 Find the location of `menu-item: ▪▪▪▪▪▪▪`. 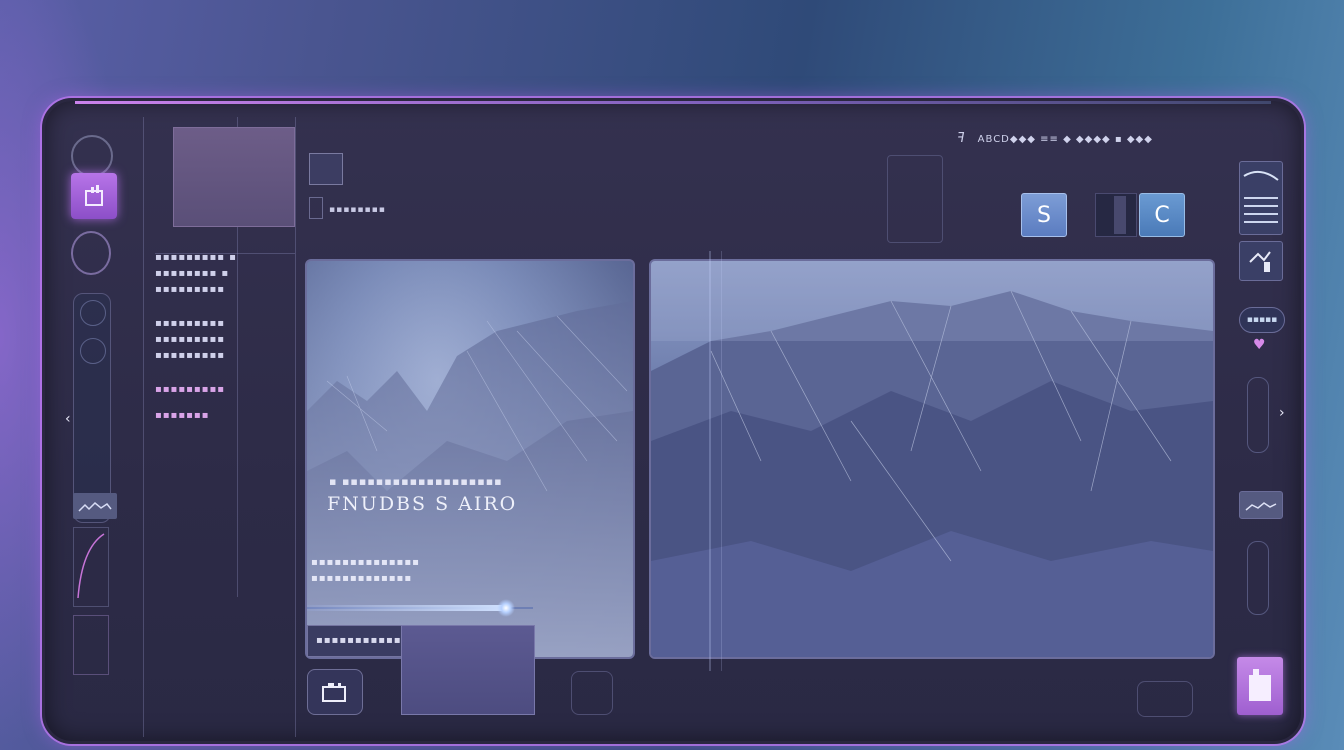

menu-item: ▪▪▪▪▪▪▪ is located at coordinates (215, 416).